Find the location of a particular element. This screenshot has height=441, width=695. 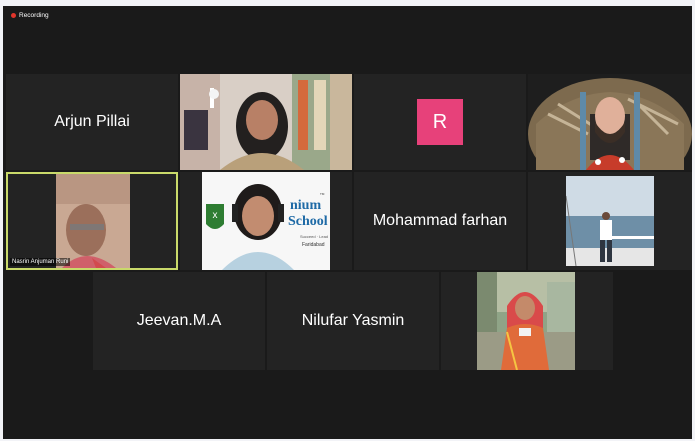

background-text-1: nium is located at coordinates (306, 205).